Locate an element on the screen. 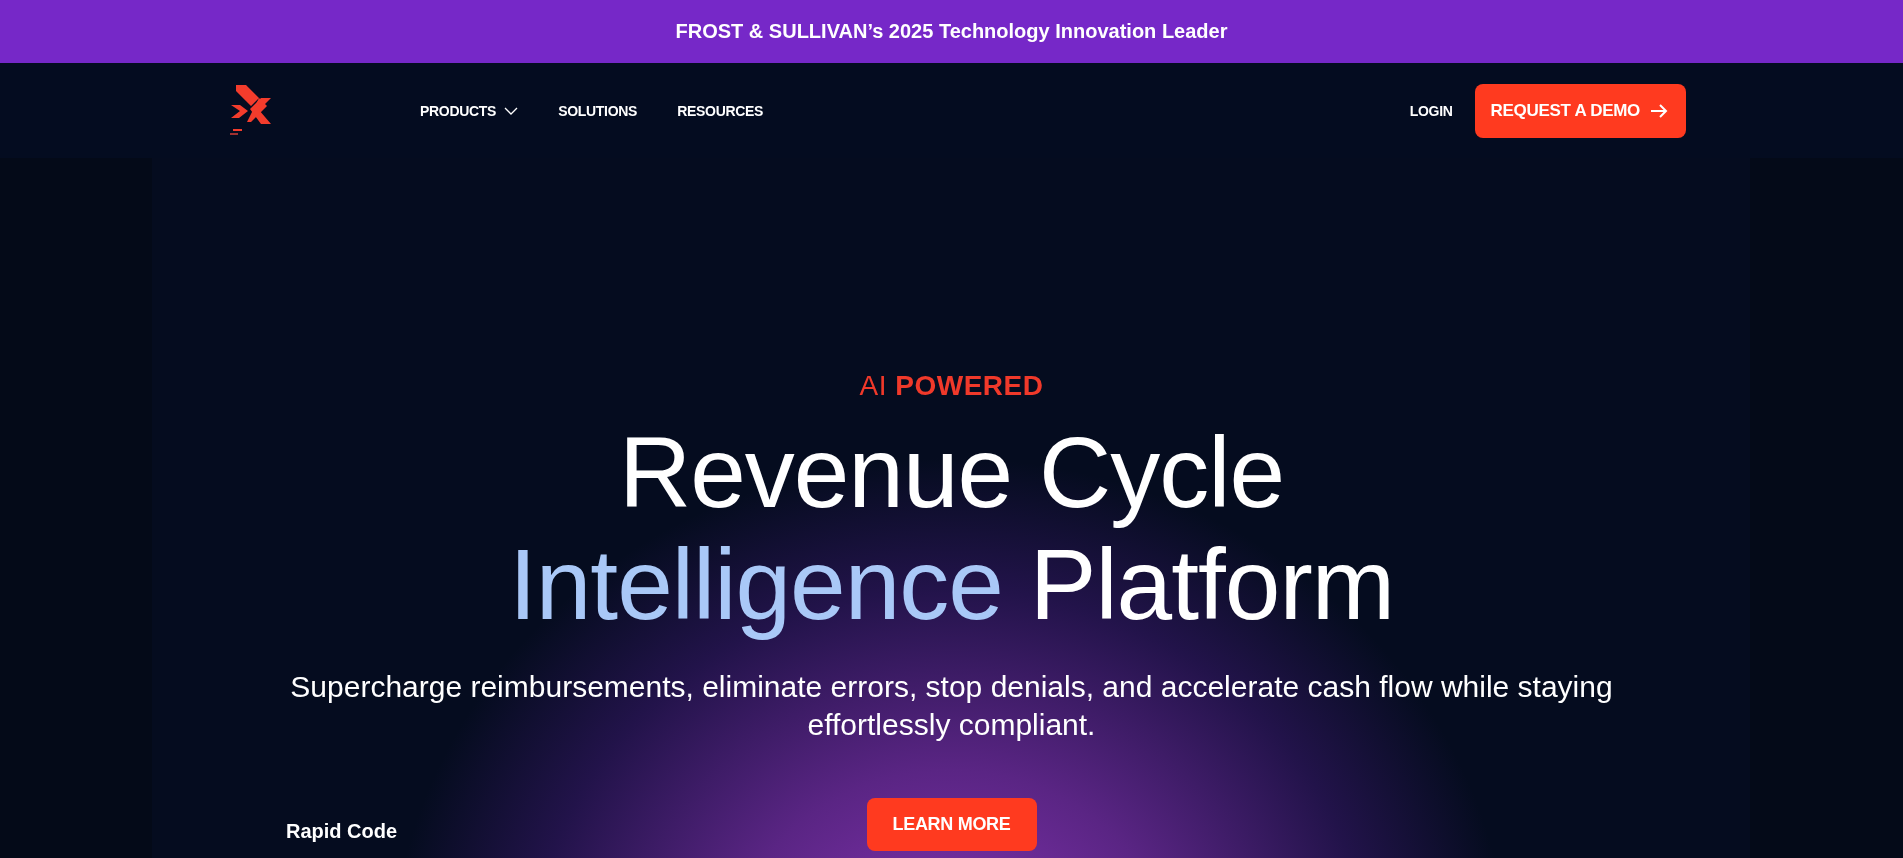 This screenshot has height=858, width=1903. nav-link: RESOURCES is located at coordinates (720, 110).